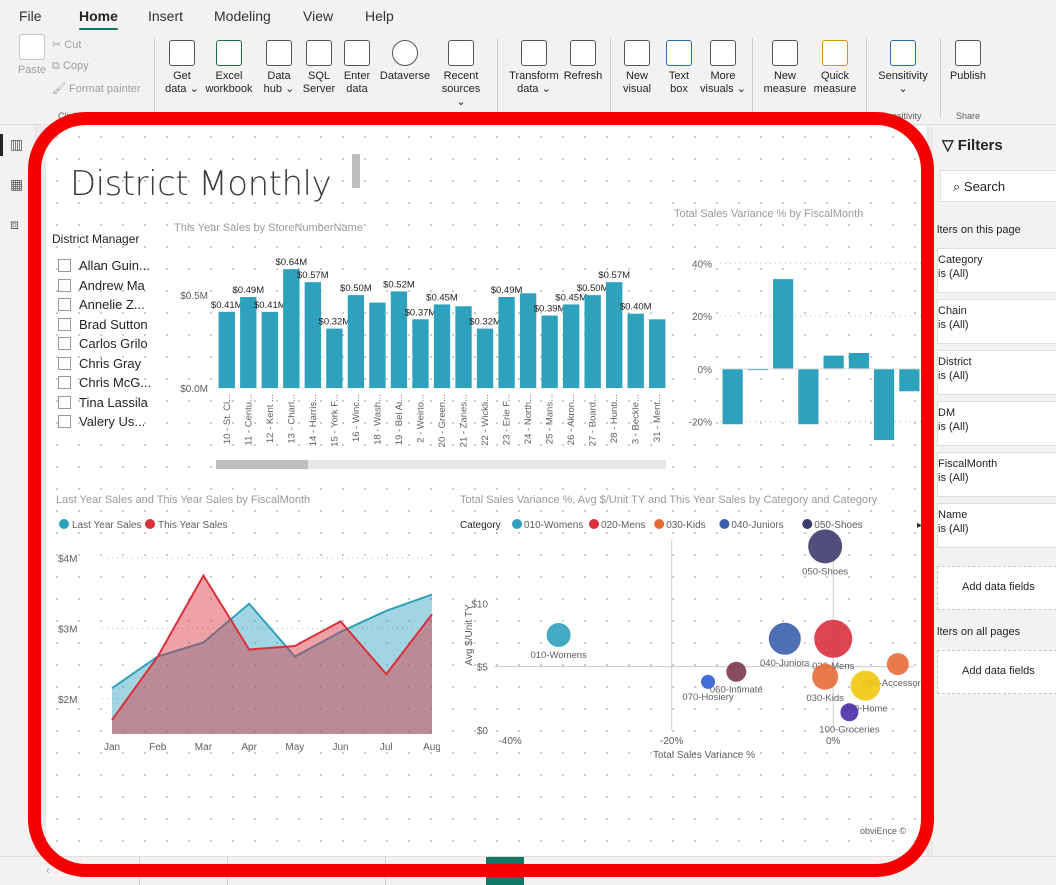 The image size is (1056, 885). I want to click on data-label: $0.37M, so click(421, 312).